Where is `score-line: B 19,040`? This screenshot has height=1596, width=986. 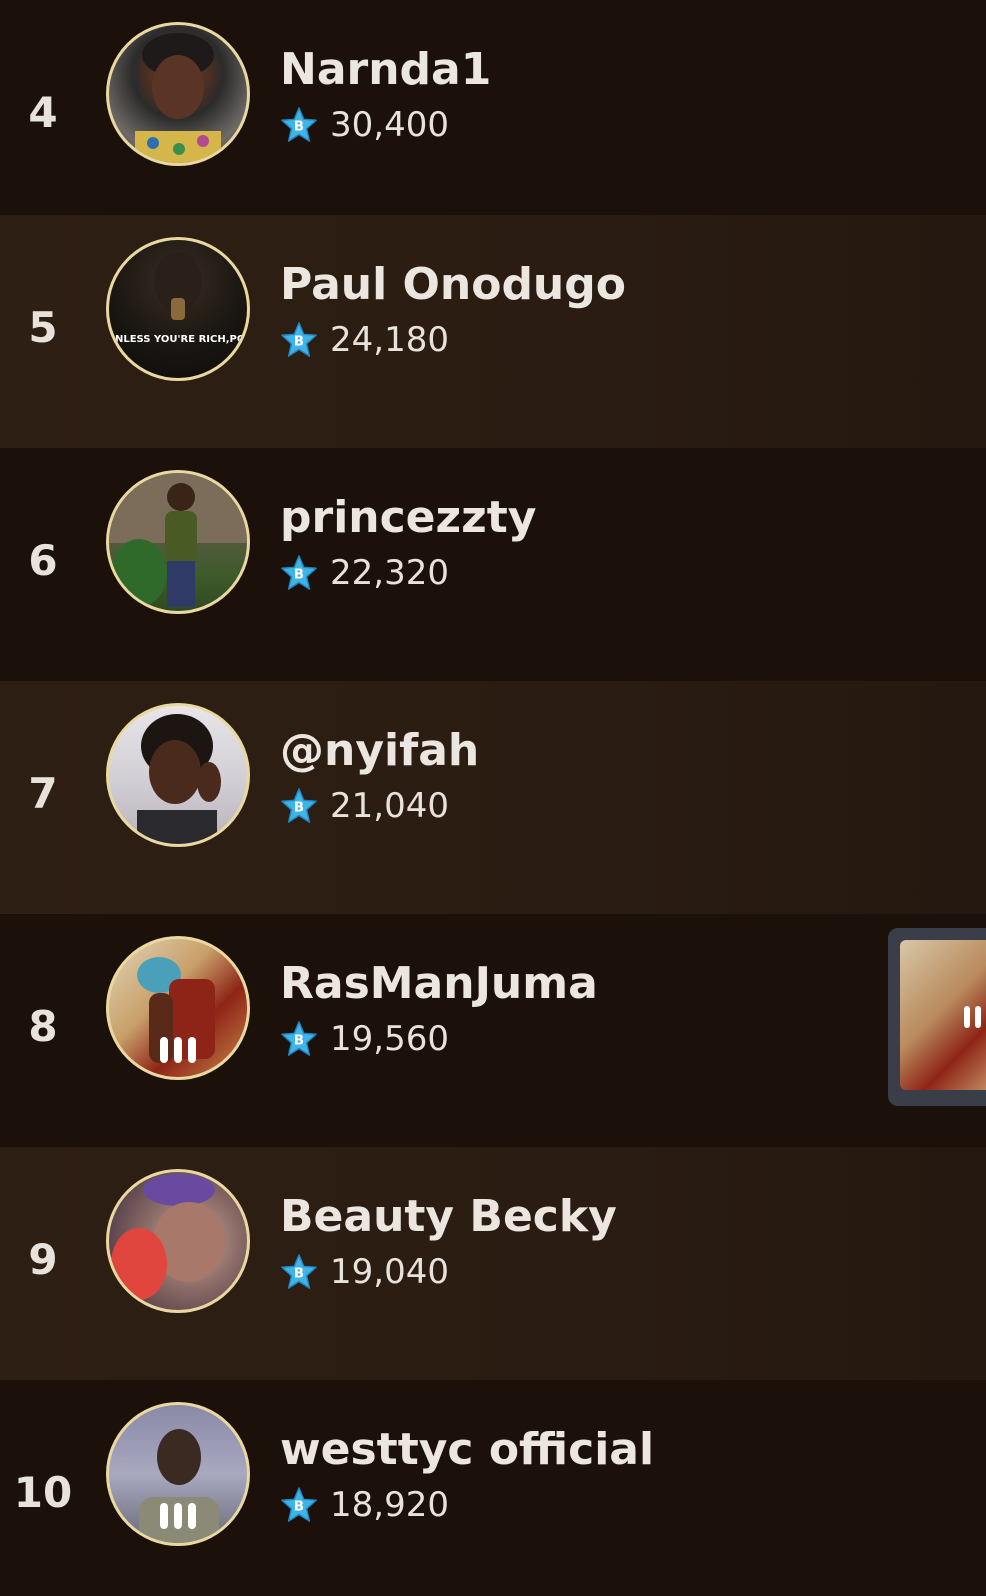 score-line: B 19,040 is located at coordinates (364, 1272).